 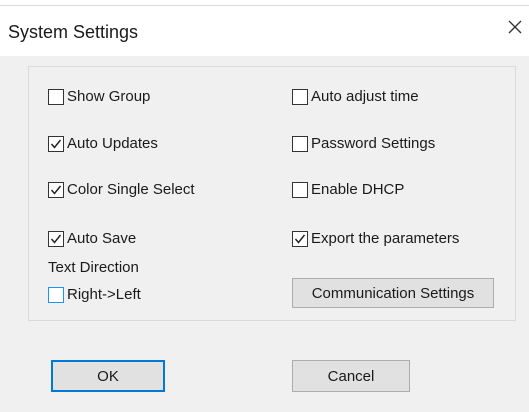 What do you see at coordinates (264, 31) in the screenshot?
I see `title-bar: System Settings` at bounding box center [264, 31].